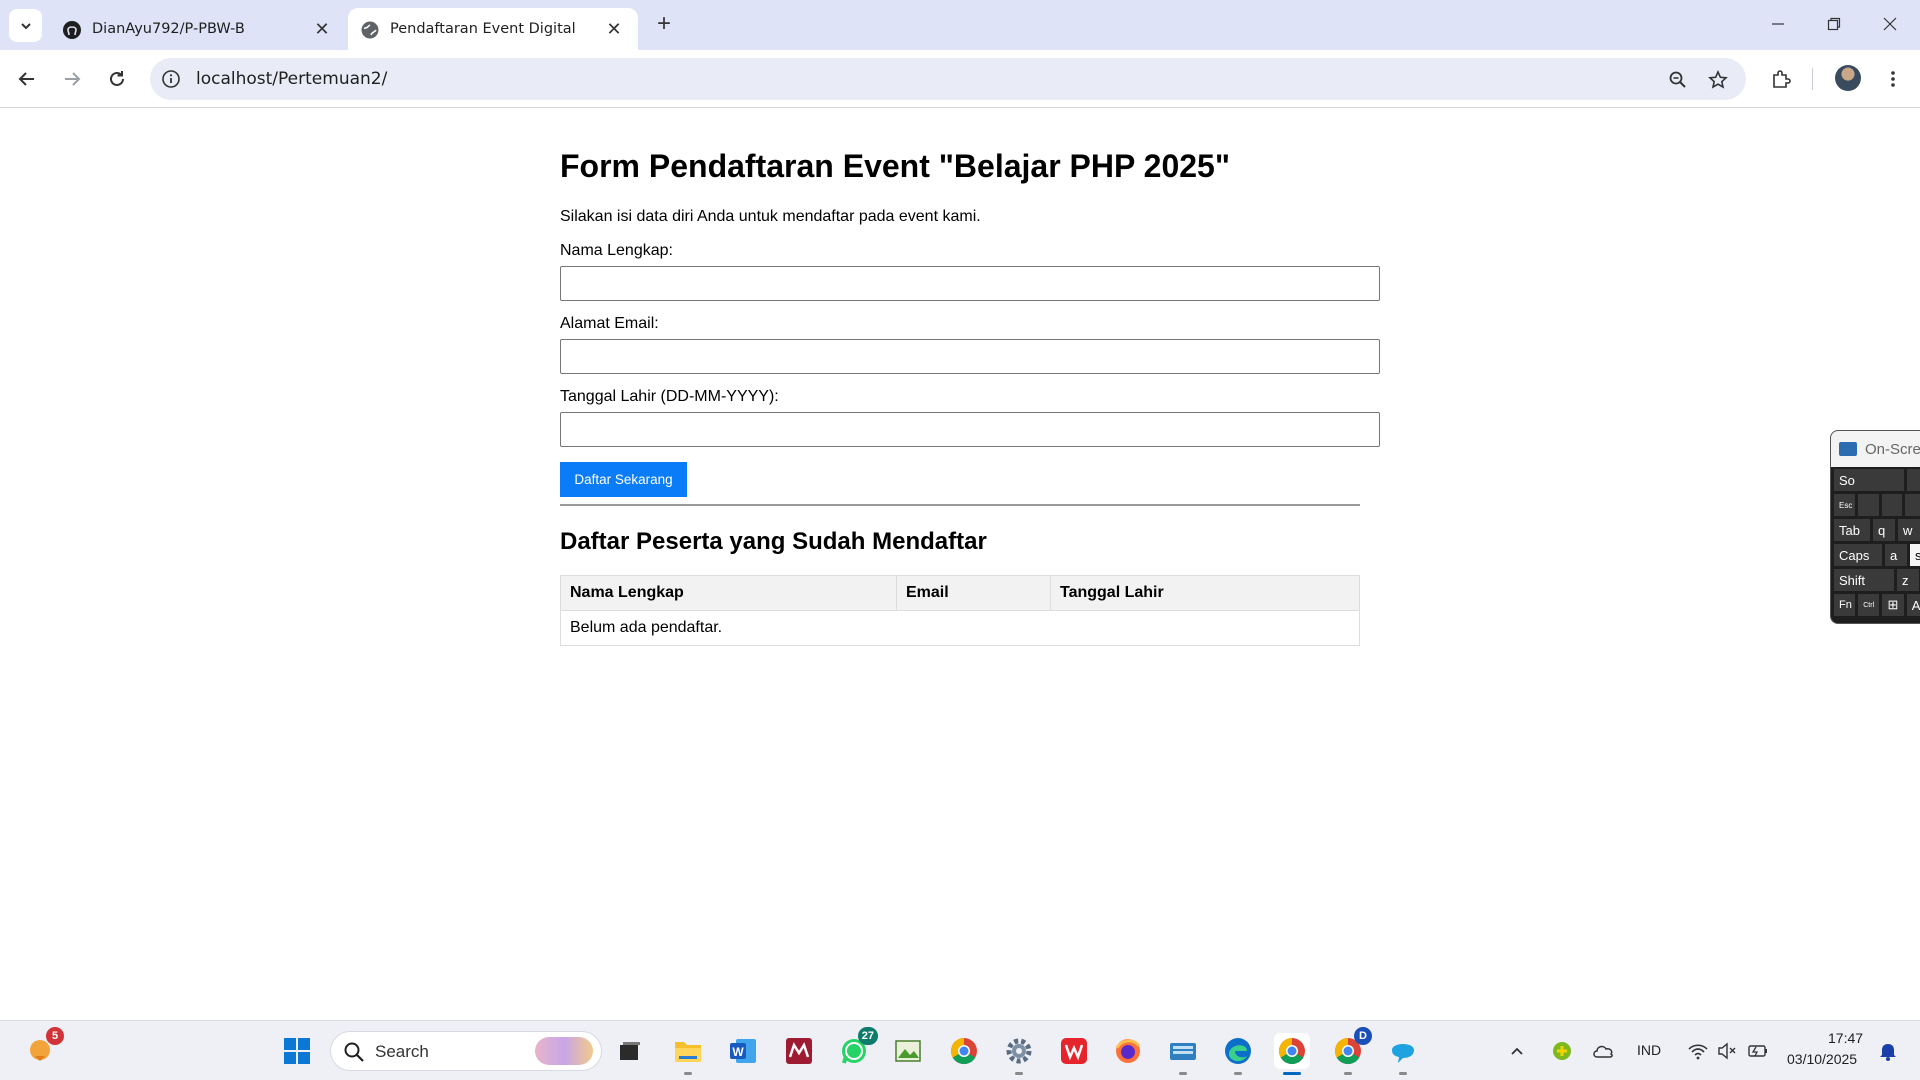 The width and height of the screenshot is (1920, 1080). I want to click on osk-key: z, so click(1908, 580).